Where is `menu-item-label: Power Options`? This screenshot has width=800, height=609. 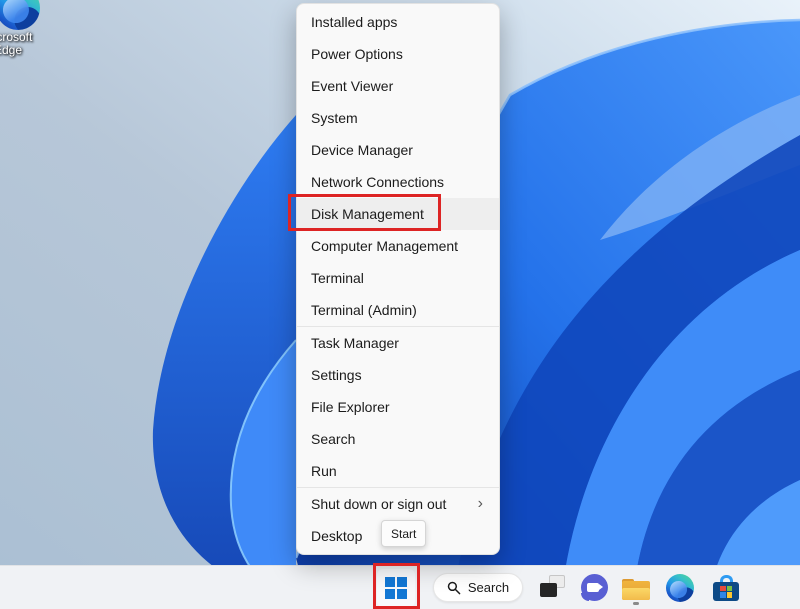
menu-item-label: Power Options is located at coordinates (357, 54).